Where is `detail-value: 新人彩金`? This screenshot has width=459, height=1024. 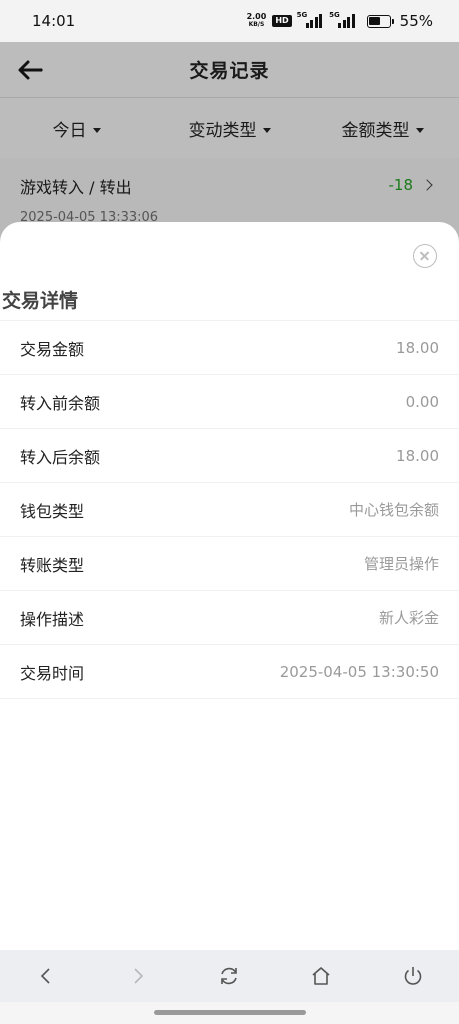 detail-value: 新人彩金 is located at coordinates (408, 618).